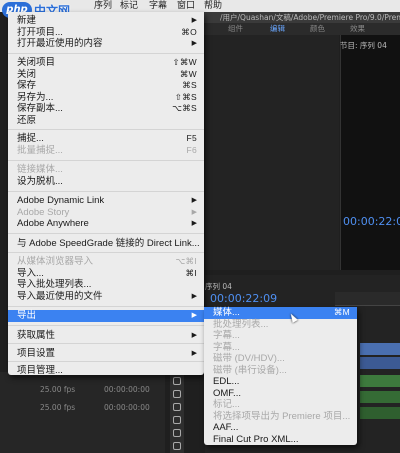  Describe the element at coordinates (106, 139) in the screenshot. I see `menu-item-9: 捕捉... F5` at that location.